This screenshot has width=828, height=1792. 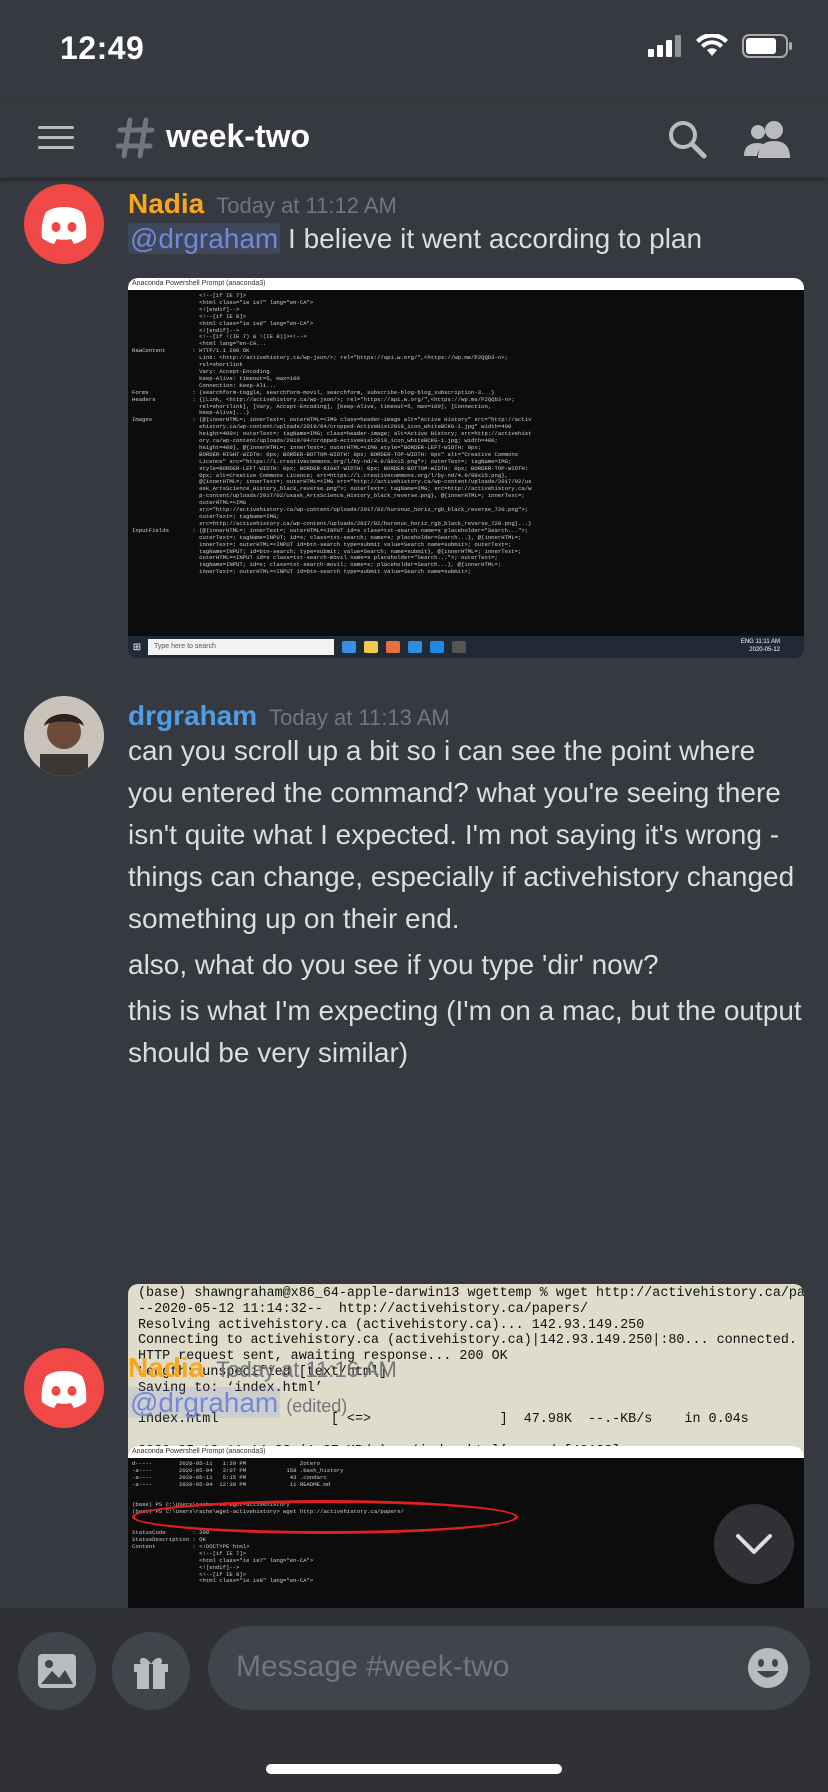 What do you see at coordinates (664, 46) in the screenshot?
I see `cellular-signal-icon` at bounding box center [664, 46].